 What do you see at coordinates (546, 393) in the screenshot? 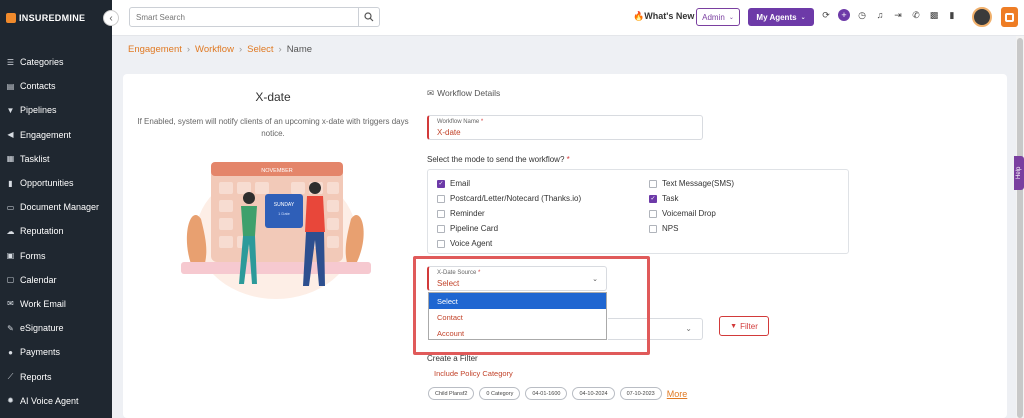
I see `filter-chip: 04-01-1600` at bounding box center [546, 393].